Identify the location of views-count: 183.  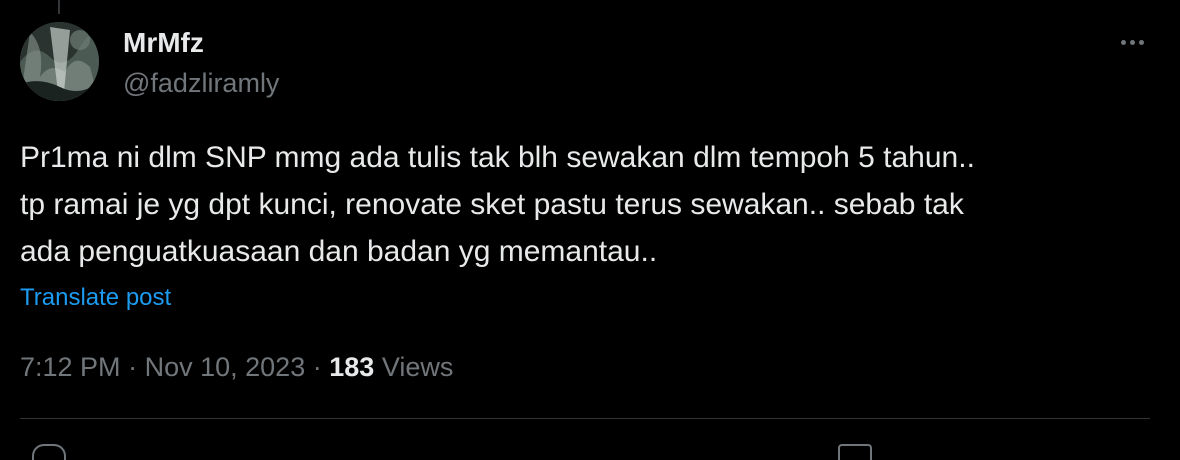
(352, 367).